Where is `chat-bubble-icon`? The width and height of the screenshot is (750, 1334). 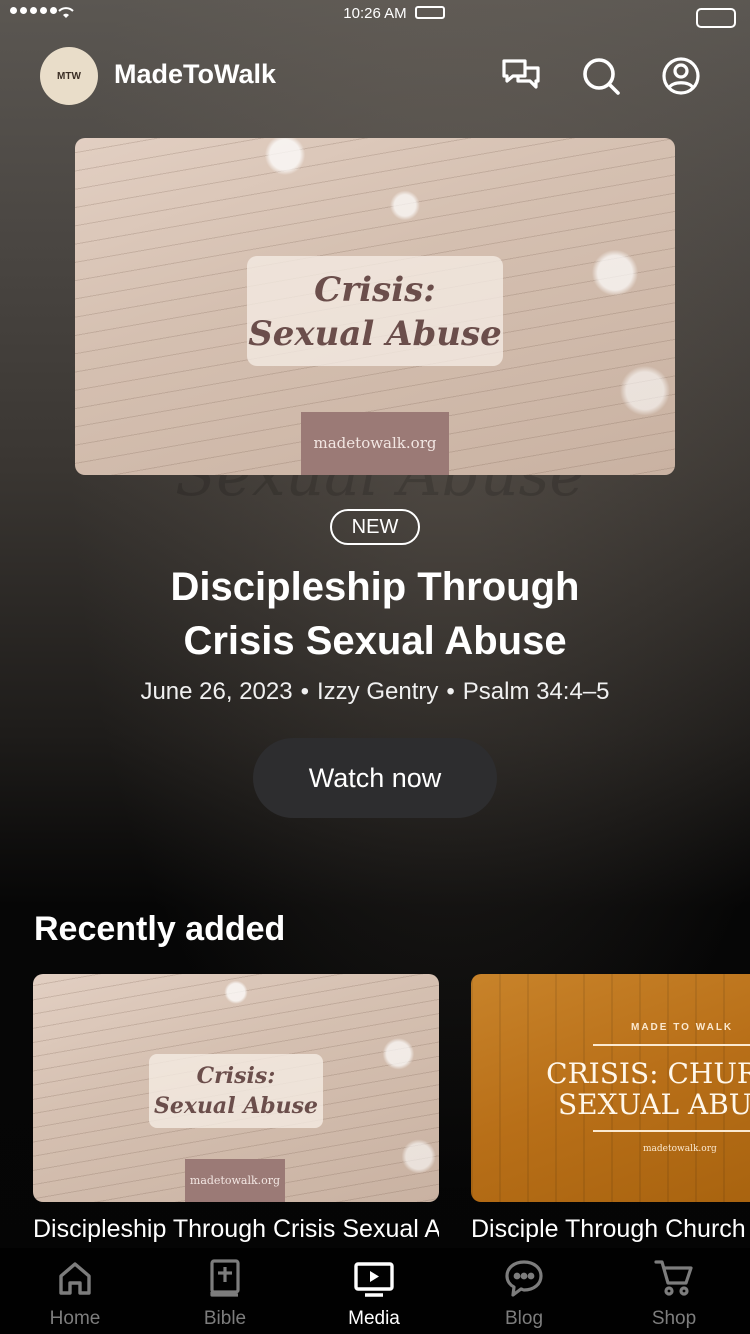
chat-bubble-icon is located at coordinates (524, 1278).